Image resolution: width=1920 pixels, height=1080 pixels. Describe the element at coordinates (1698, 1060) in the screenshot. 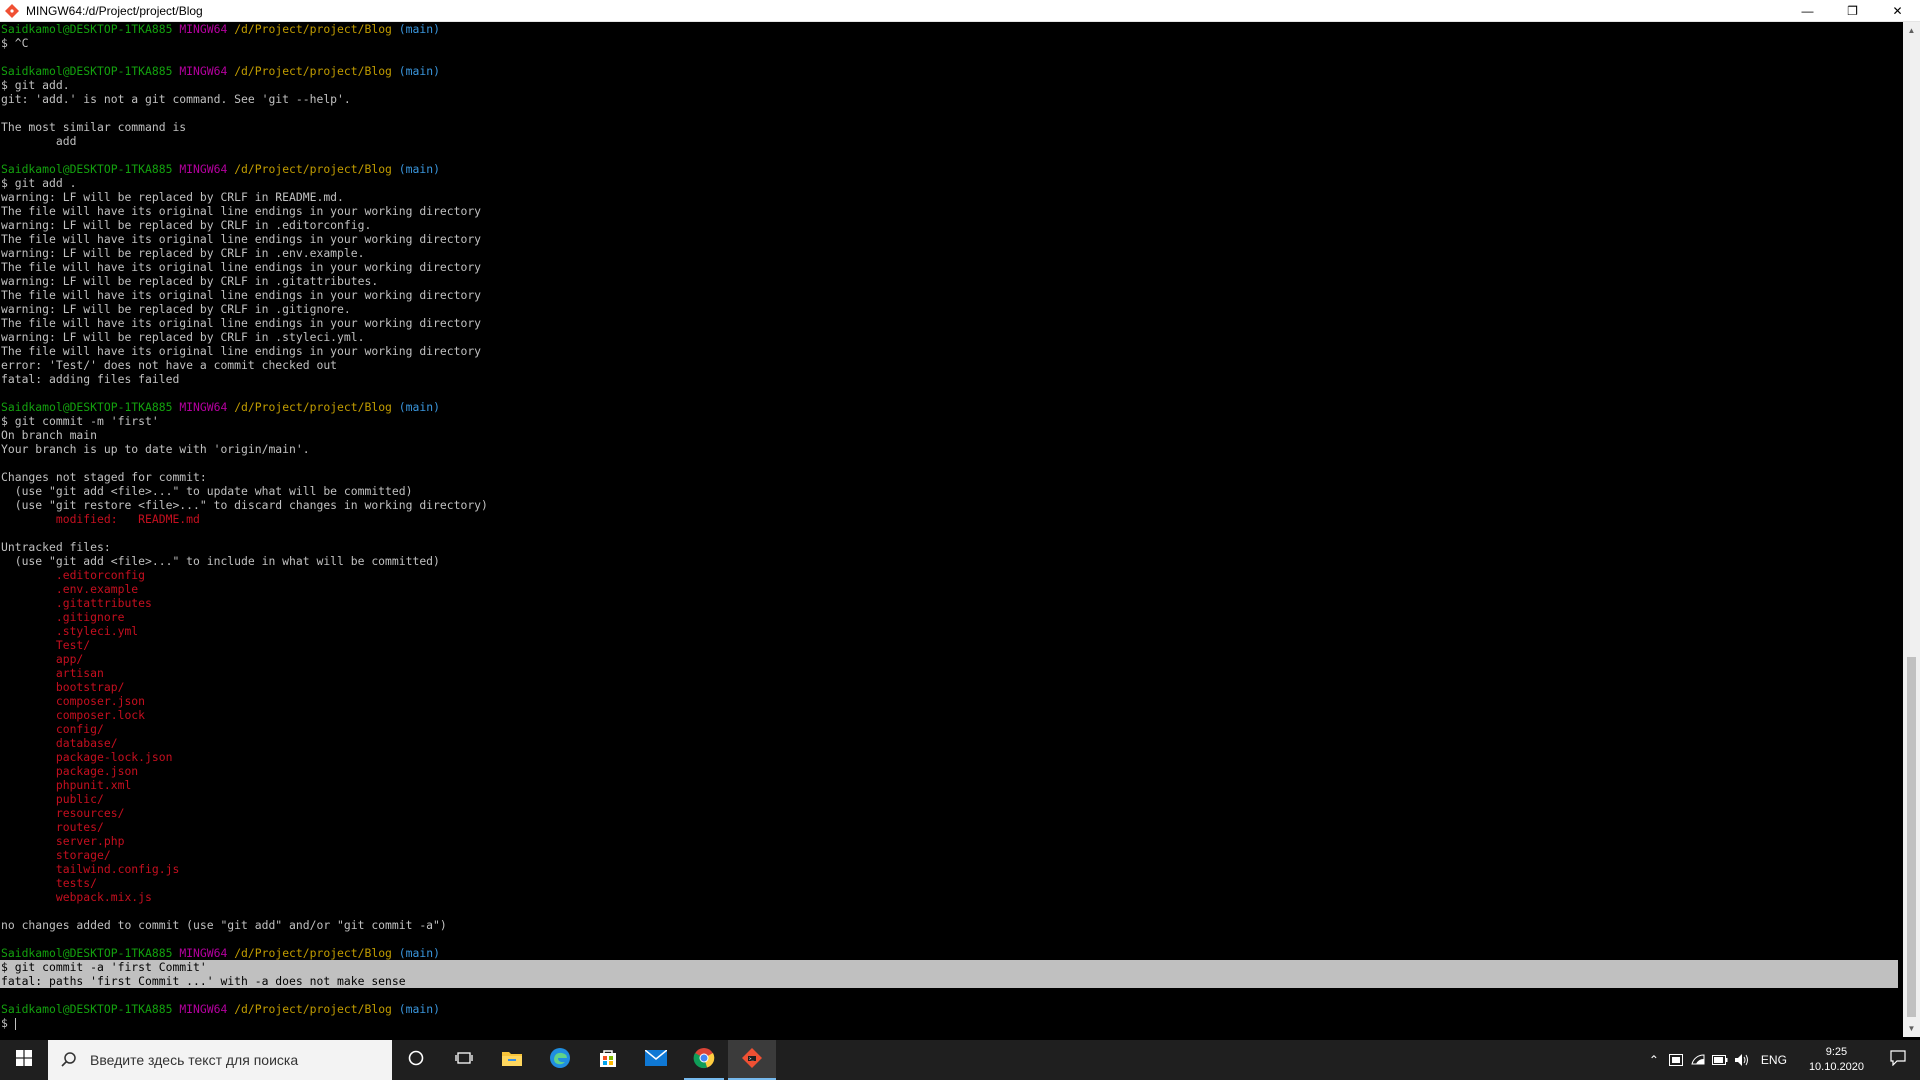

I see `wifi-icon` at that location.